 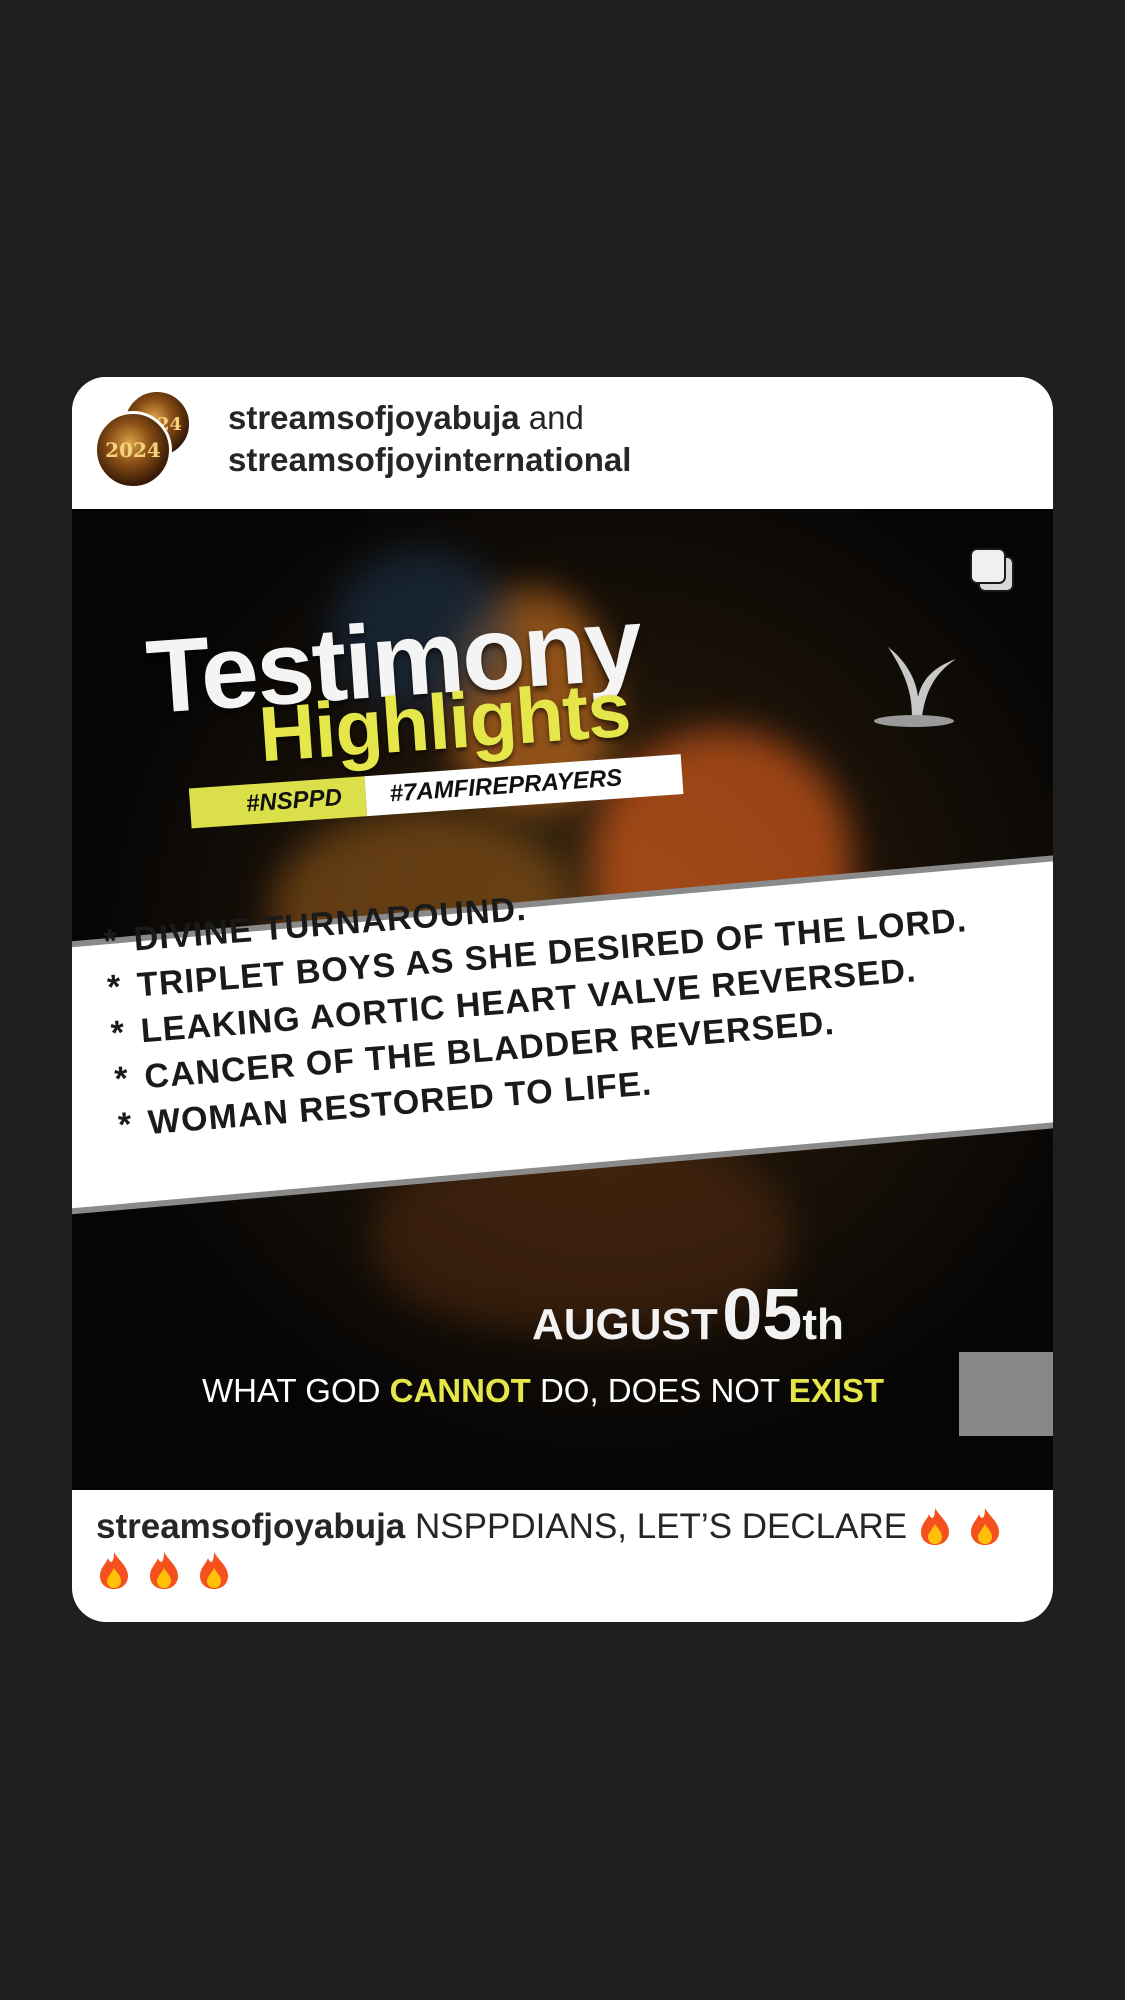 I want to click on collab-avatars: 2024 2024, so click(x=149, y=444).